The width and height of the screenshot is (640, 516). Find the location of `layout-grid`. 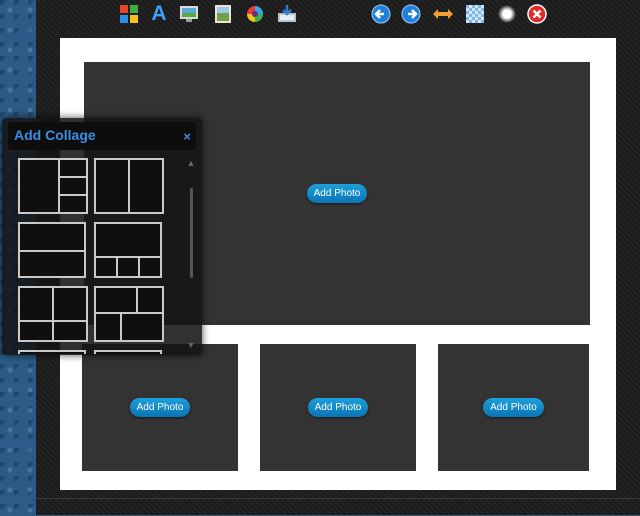

layout-grid is located at coordinates (93, 256).